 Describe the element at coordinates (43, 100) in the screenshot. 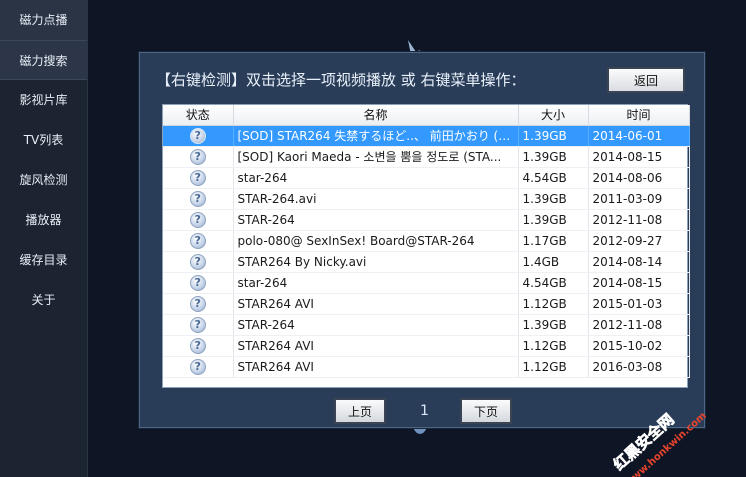

I see `sidebar-item-video-library: 影视片库` at that location.